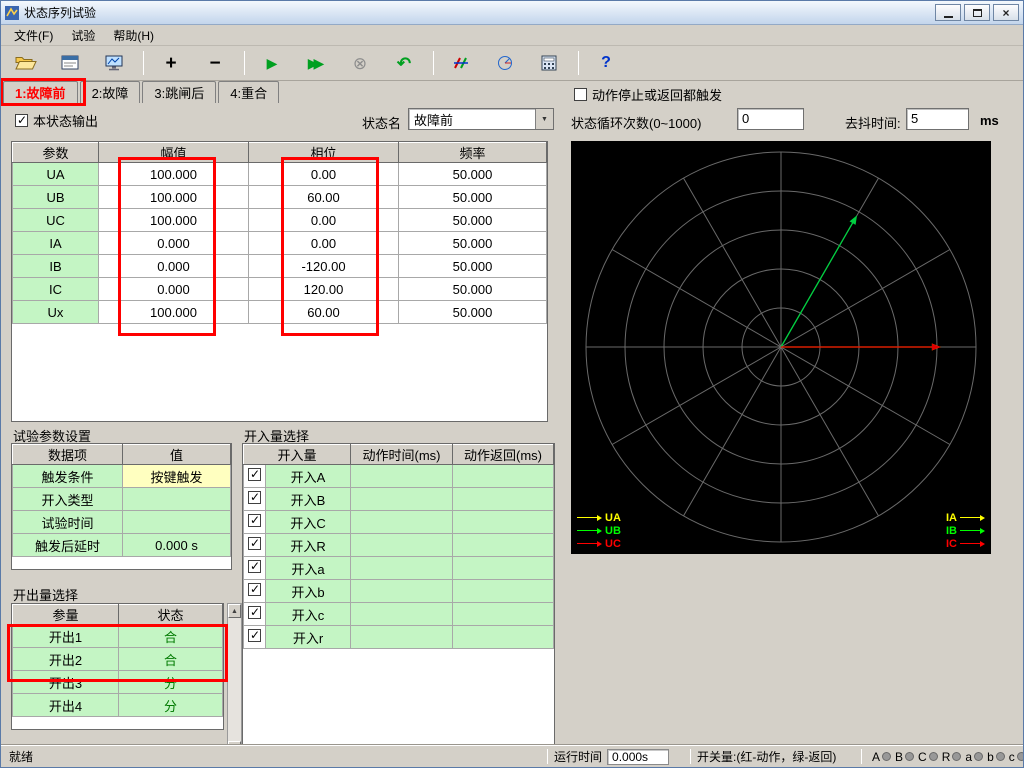 The image size is (1024, 768). I want to click on scrollbar-track, so click(234, 679).